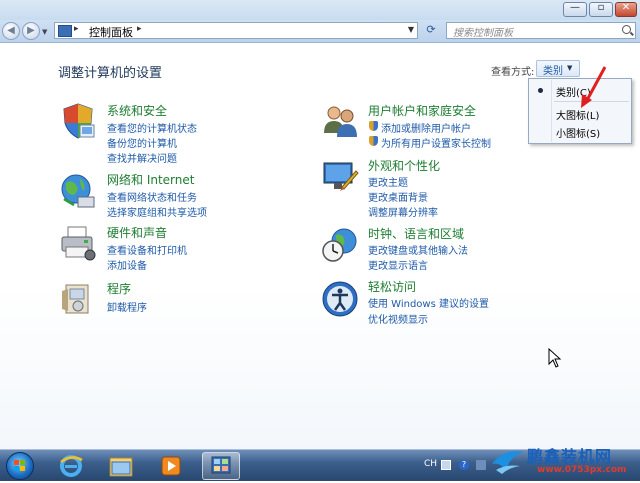 Image resolution: width=640 pixels, height=483 pixels. What do you see at coordinates (570, 456) in the screenshot?
I see `watermark-site-name: 鹏鑫装机网` at bounding box center [570, 456].